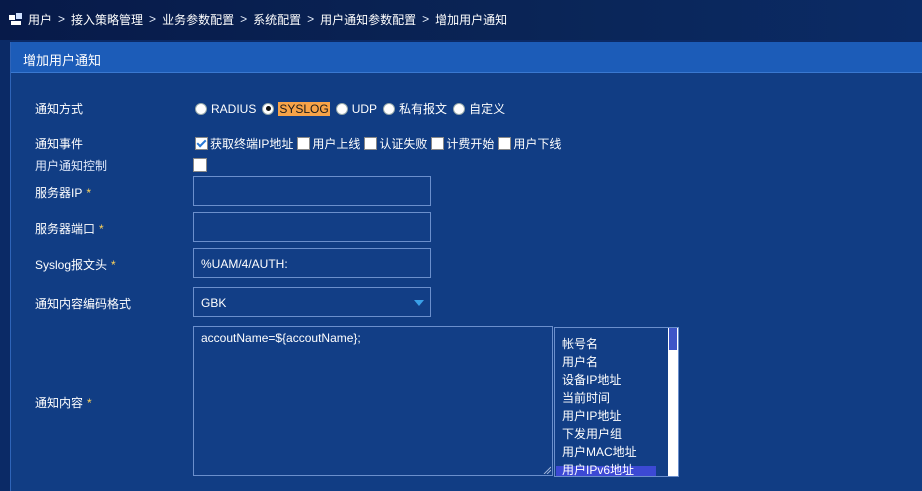 Image resolution: width=922 pixels, height=491 pixels. What do you see at coordinates (59, 193) in the screenshot?
I see `server-ip-label: 服务器IP` at bounding box center [59, 193].